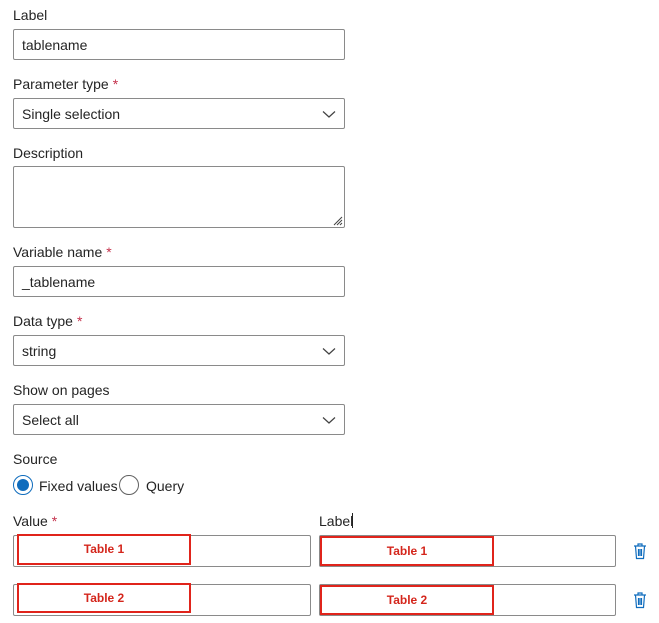  What do you see at coordinates (71, 114) in the screenshot?
I see `parameter-type-value: Single selection` at bounding box center [71, 114].